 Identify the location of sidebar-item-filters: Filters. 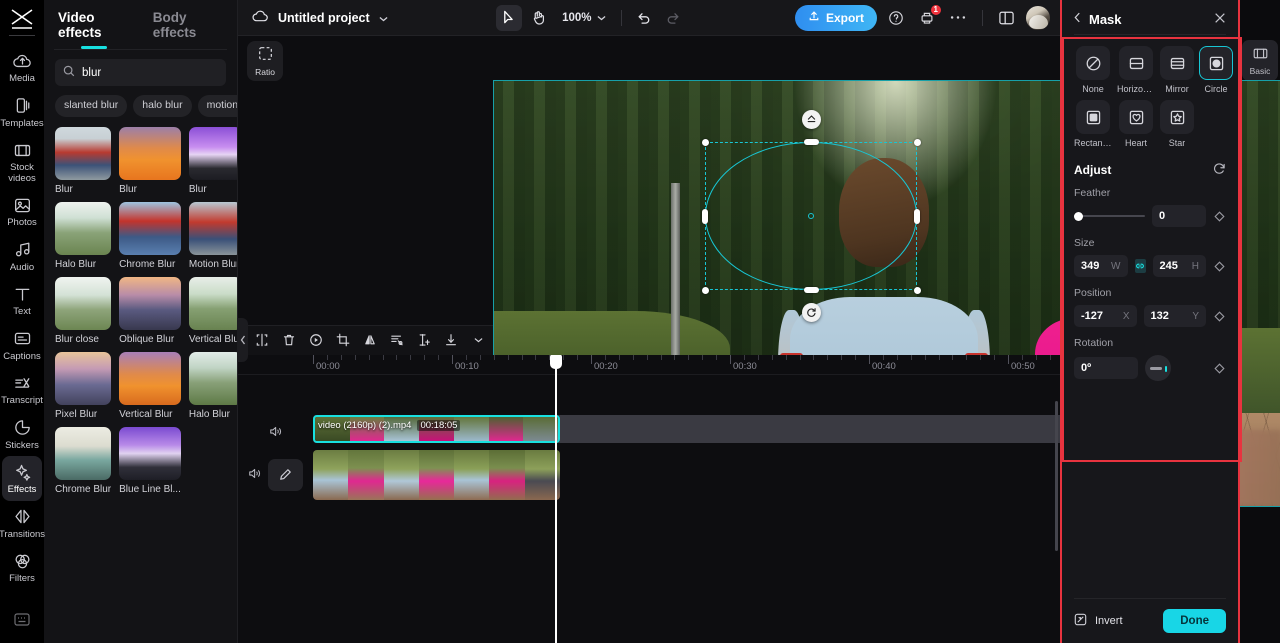
(22, 567).